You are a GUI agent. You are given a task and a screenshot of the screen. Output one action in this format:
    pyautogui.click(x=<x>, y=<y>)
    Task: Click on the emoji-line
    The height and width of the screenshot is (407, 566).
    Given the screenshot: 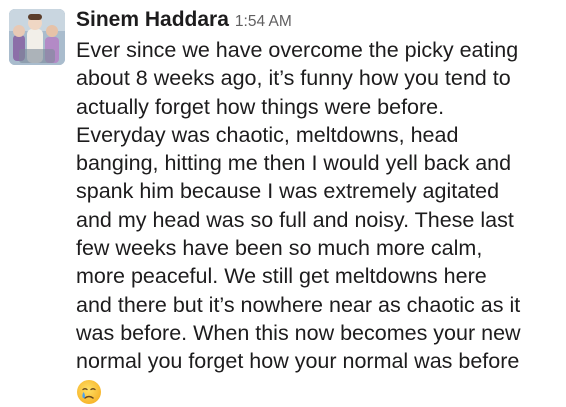 What is the action you would take?
    pyautogui.click(x=318, y=390)
    